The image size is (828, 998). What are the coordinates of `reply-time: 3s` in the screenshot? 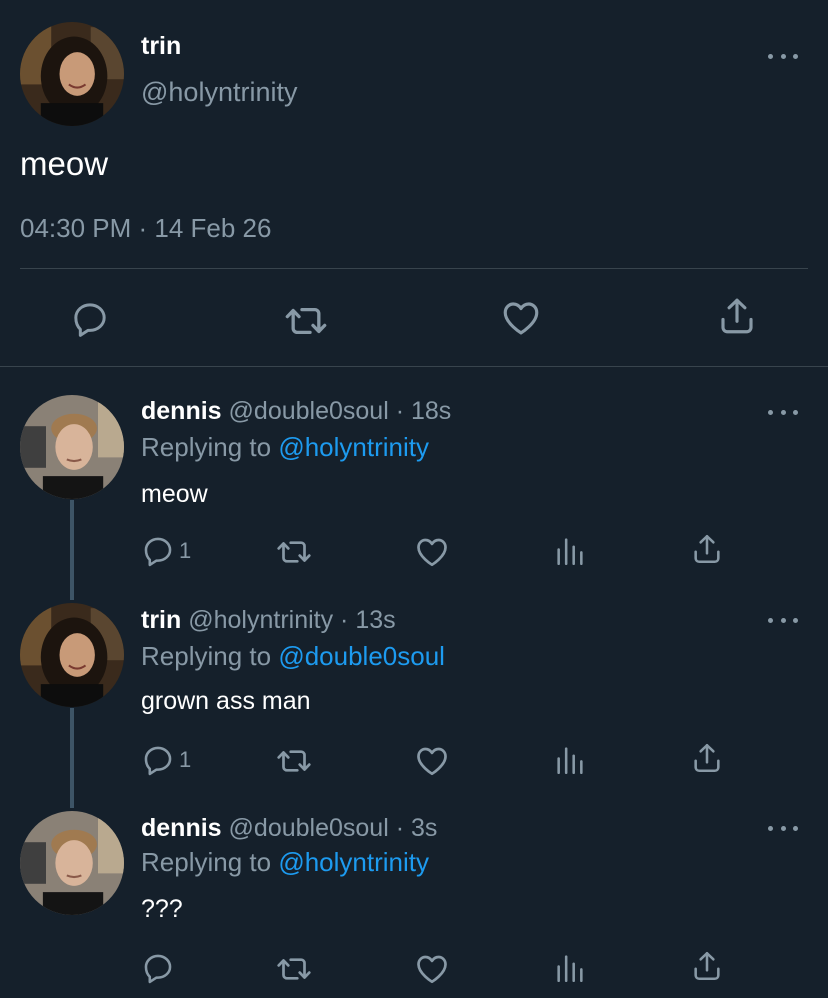 It's located at (424, 828).